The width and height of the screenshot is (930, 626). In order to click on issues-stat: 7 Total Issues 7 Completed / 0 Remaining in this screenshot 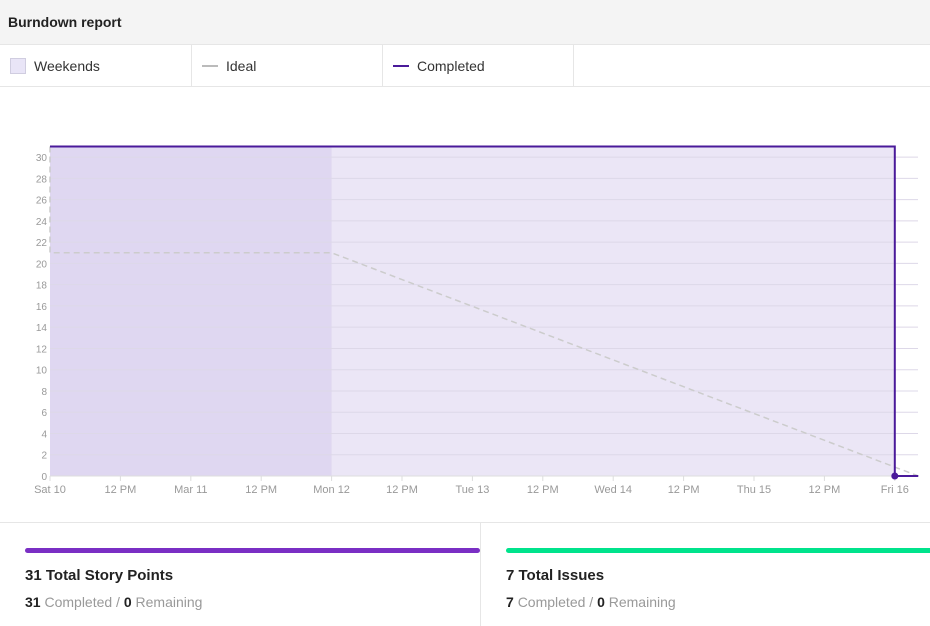, I will do `click(705, 574)`.